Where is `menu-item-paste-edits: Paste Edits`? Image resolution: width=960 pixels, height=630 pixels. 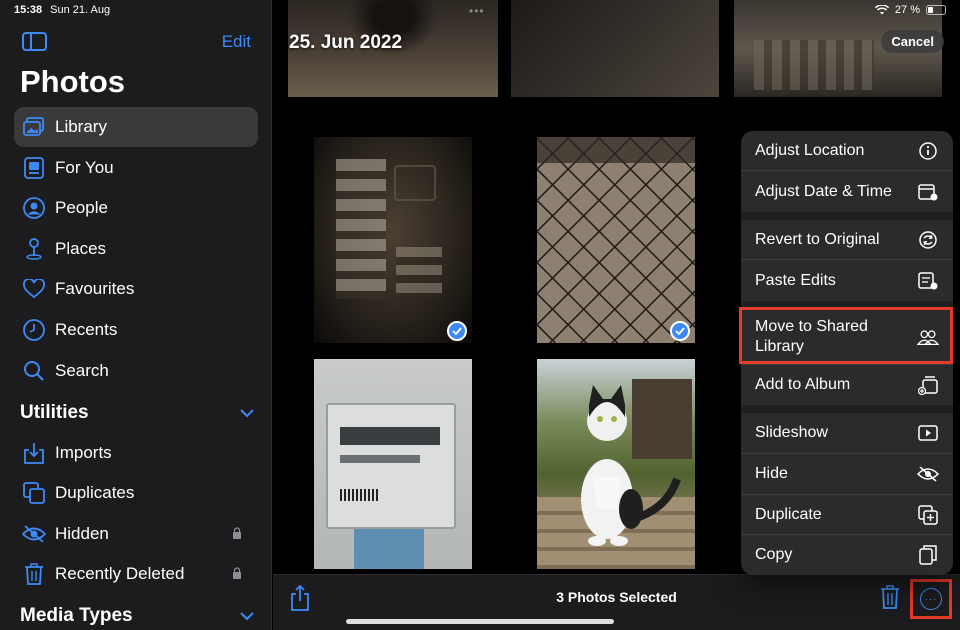 menu-item-paste-edits: Paste Edits is located at coordinates (847, 280).